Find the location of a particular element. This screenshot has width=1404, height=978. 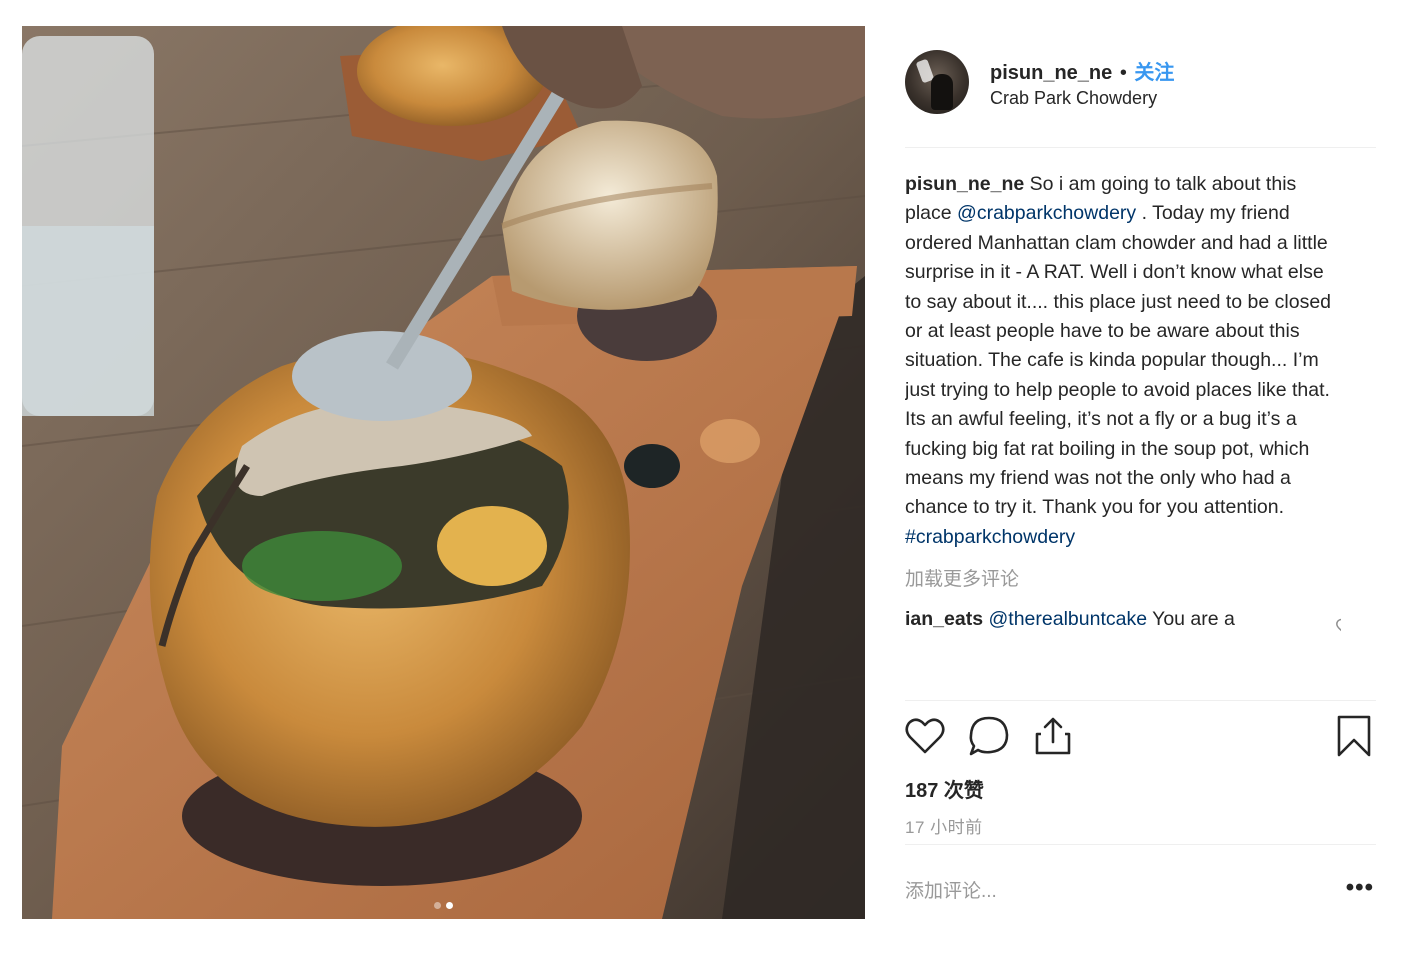

avatar is located at coordinates (937, 82).